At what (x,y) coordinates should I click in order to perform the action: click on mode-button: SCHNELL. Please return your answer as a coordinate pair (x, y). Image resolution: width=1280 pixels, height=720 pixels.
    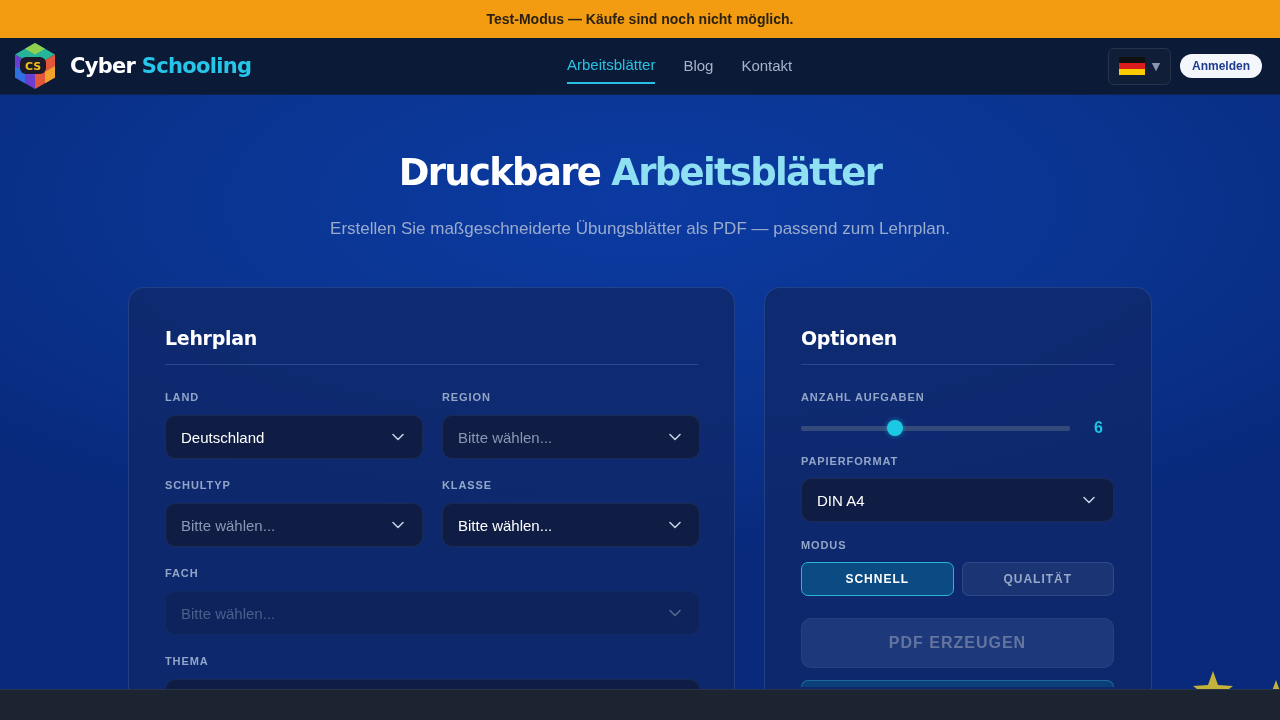
    Looking at the image, I should click on (877, 579).